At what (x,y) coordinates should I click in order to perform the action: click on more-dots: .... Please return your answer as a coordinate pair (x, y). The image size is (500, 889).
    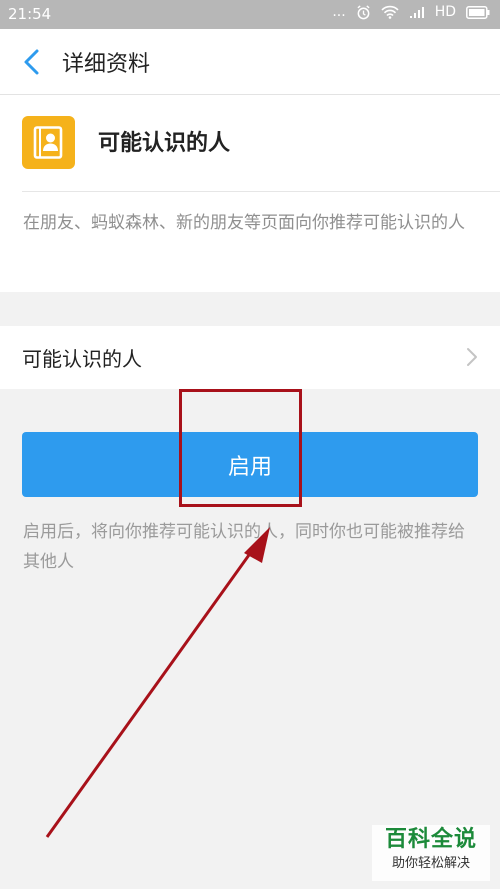
    Looking at the image, I should click on (339, 12).